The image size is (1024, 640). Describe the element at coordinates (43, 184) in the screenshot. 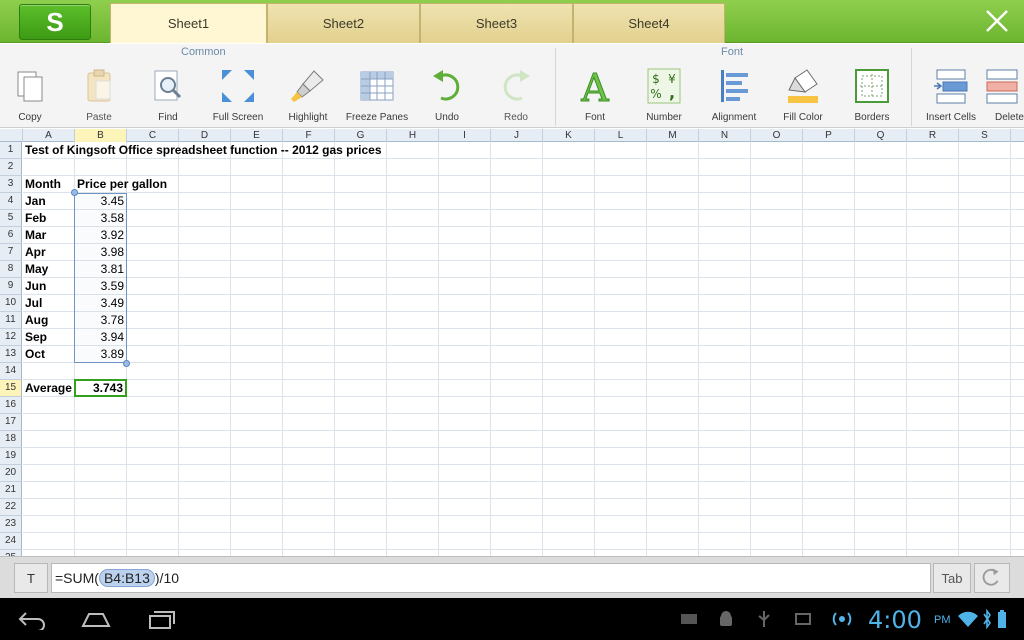

I see `cell-a3: Month` at that location.